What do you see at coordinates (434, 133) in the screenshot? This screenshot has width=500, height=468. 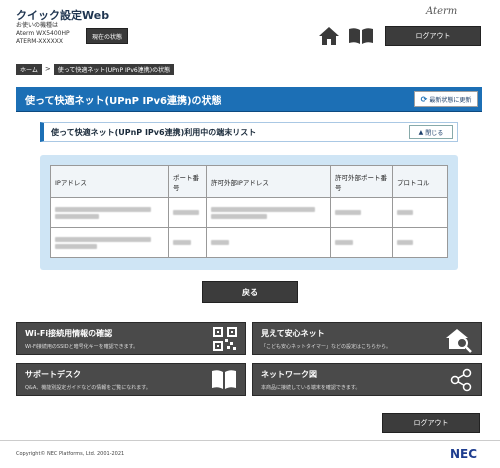 I see `close-label: 閉じる` at bounding box center [434, 133].